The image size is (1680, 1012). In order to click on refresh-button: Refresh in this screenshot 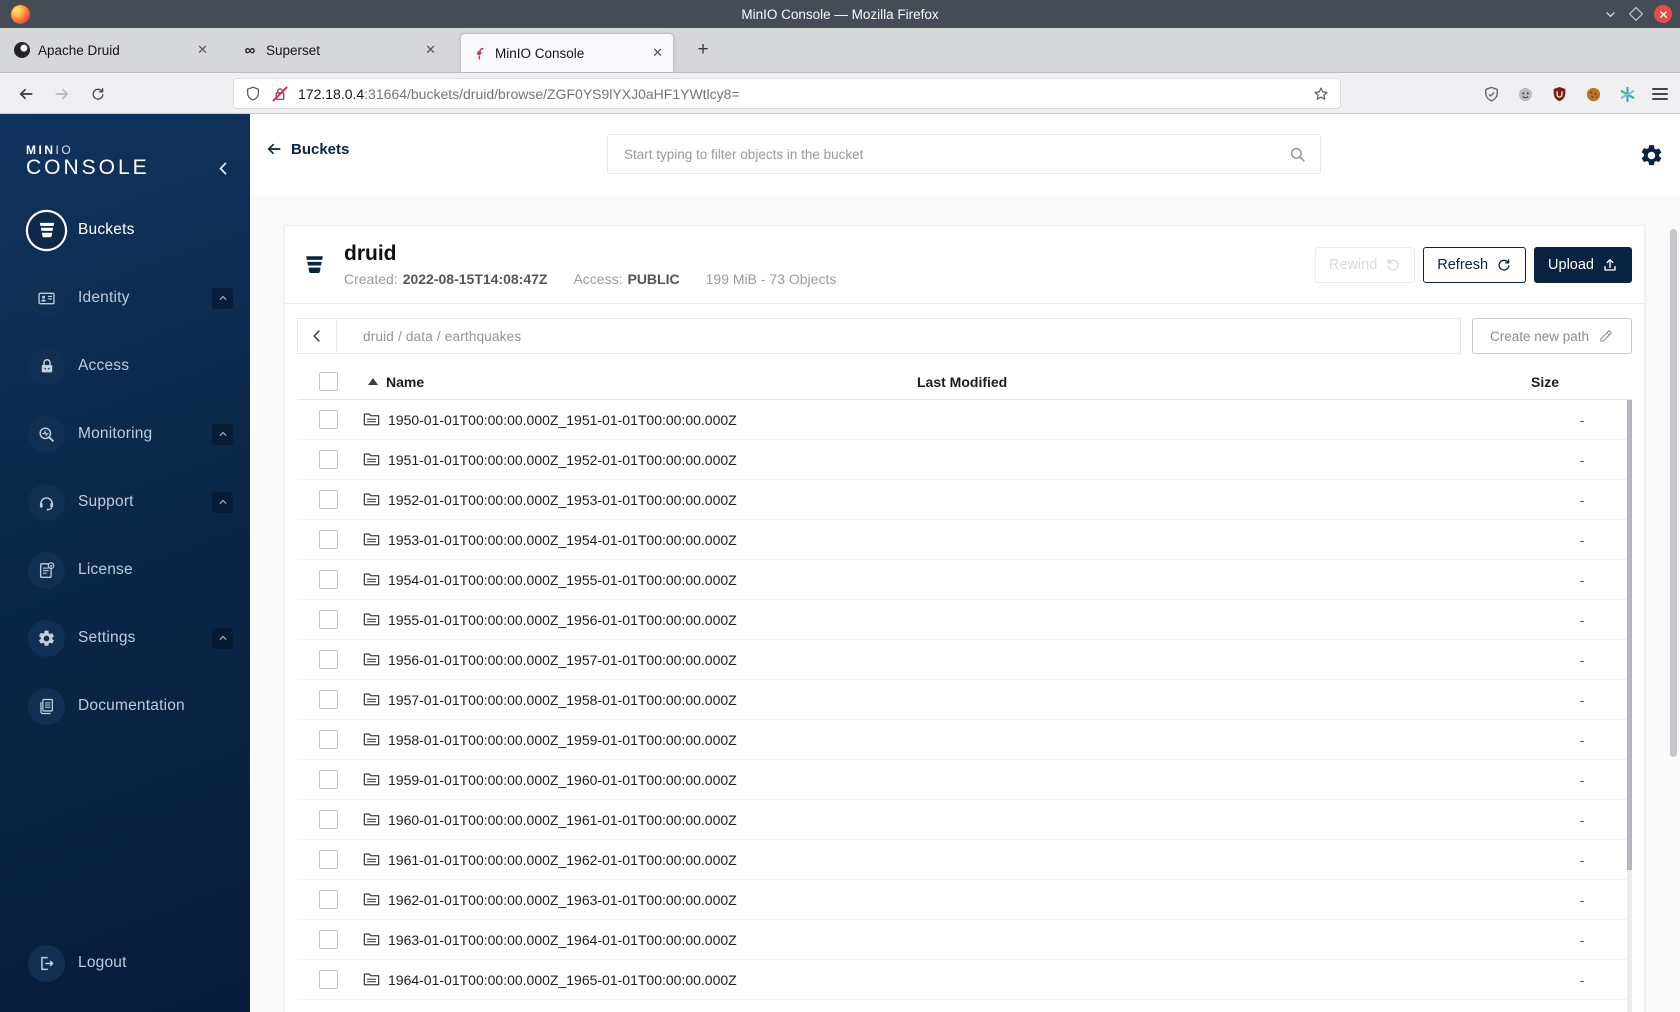, I will do `click(1475, 264)`.